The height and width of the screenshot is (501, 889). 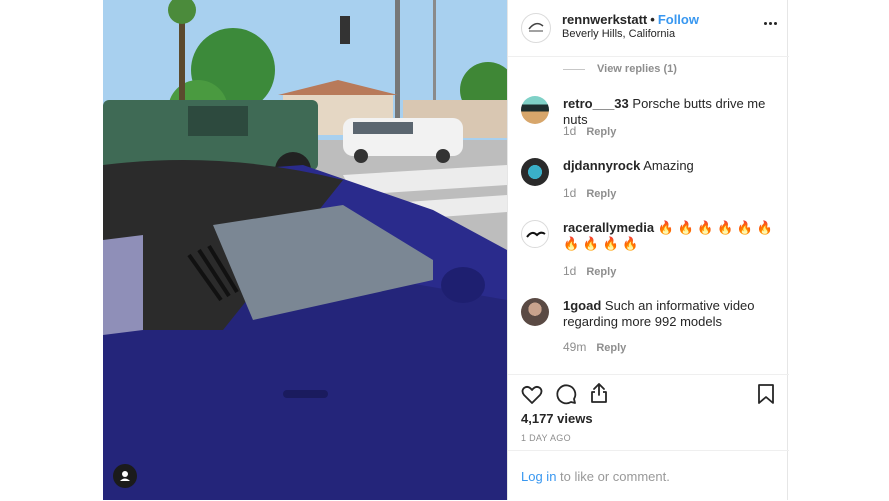 I want to click on view-count: 4,177 views, so click(x=557, y=418).